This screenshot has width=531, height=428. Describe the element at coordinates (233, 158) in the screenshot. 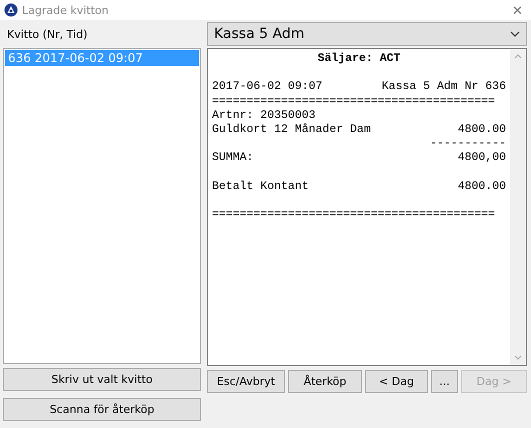

I see `receipt-label: SUMMA:` at that location.